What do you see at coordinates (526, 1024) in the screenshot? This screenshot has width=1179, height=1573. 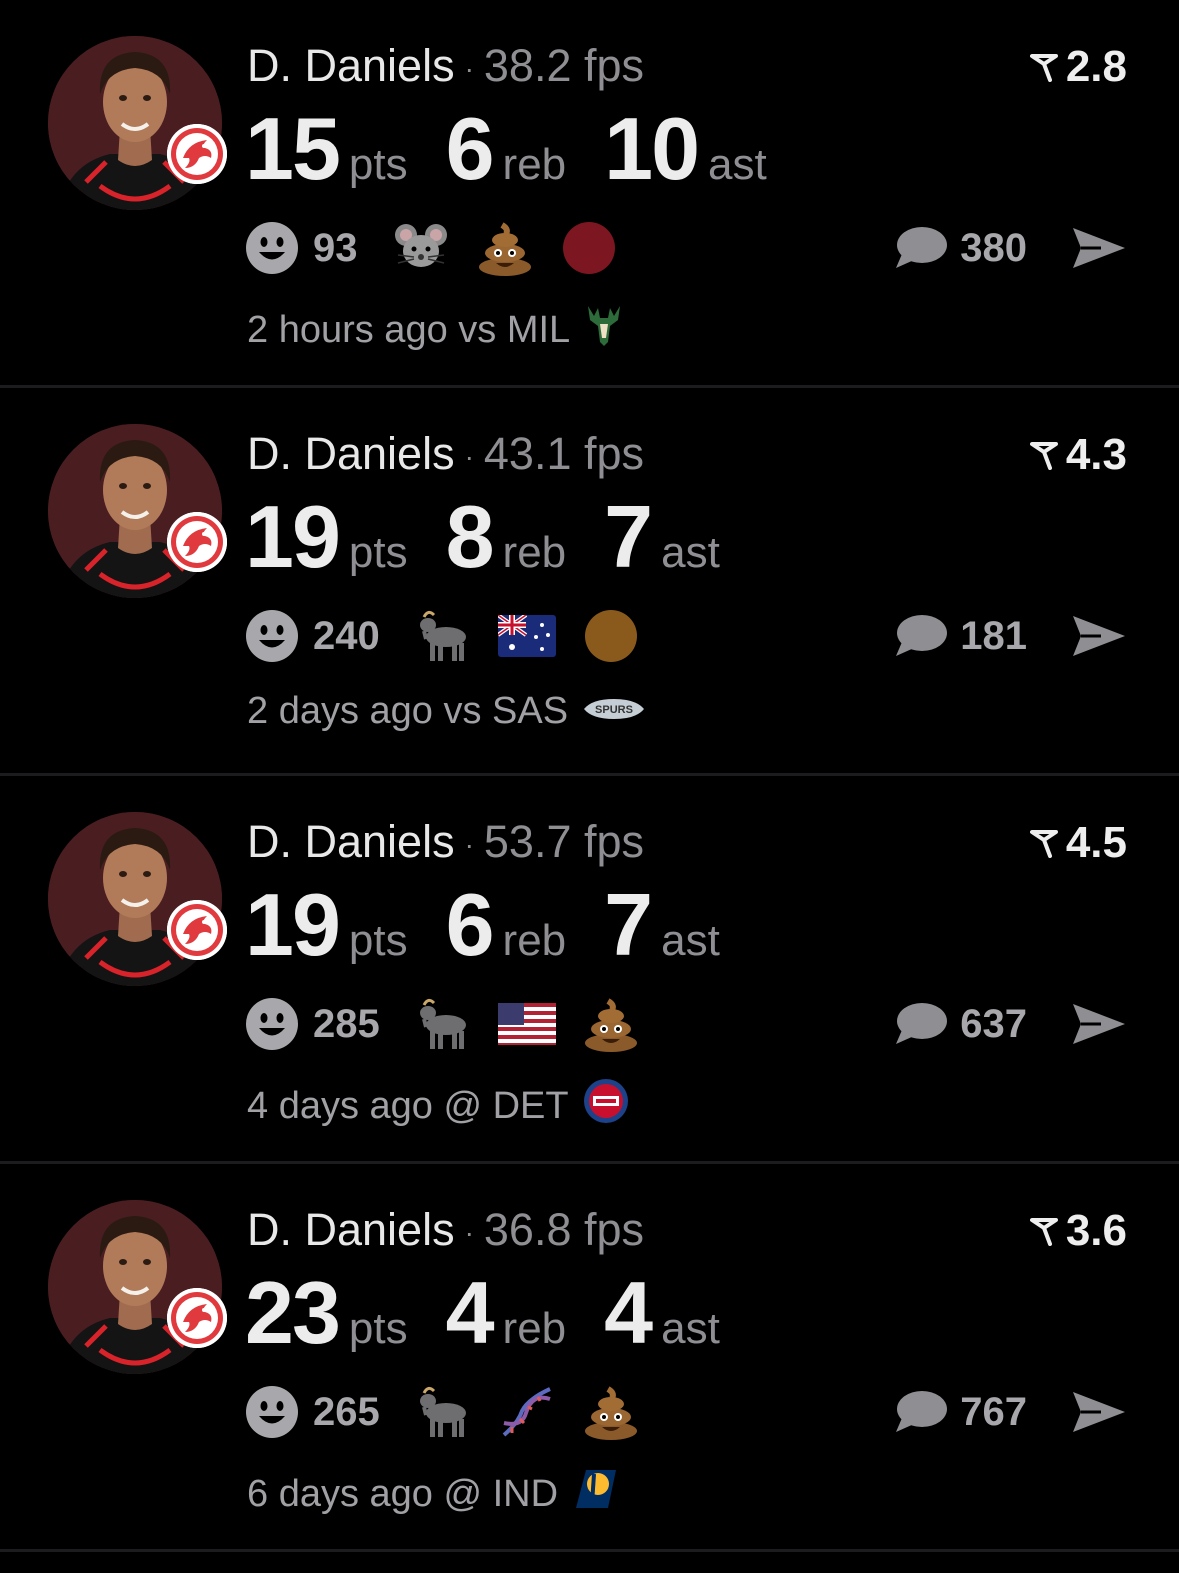 I see `usa-flag-emoji` at bounding box center [526, 1024].